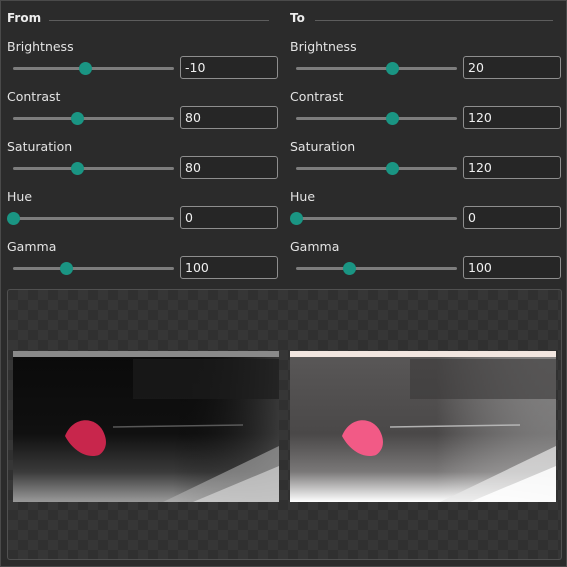 The height and width of the screenshot is (567, 567). Describe the element at coordinates (146, 426) in the screenshot. I see `from-preview-image` at that location.